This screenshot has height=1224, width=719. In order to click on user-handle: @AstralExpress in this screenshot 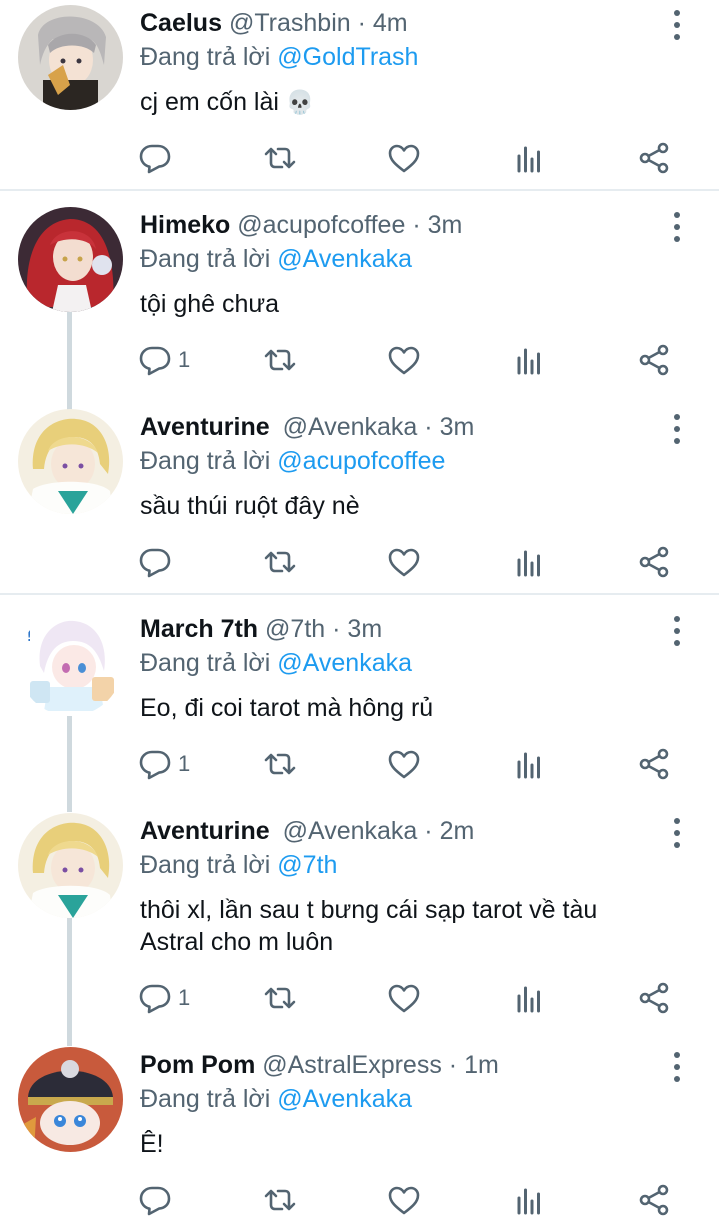, I will do `click(352, 1065)`.